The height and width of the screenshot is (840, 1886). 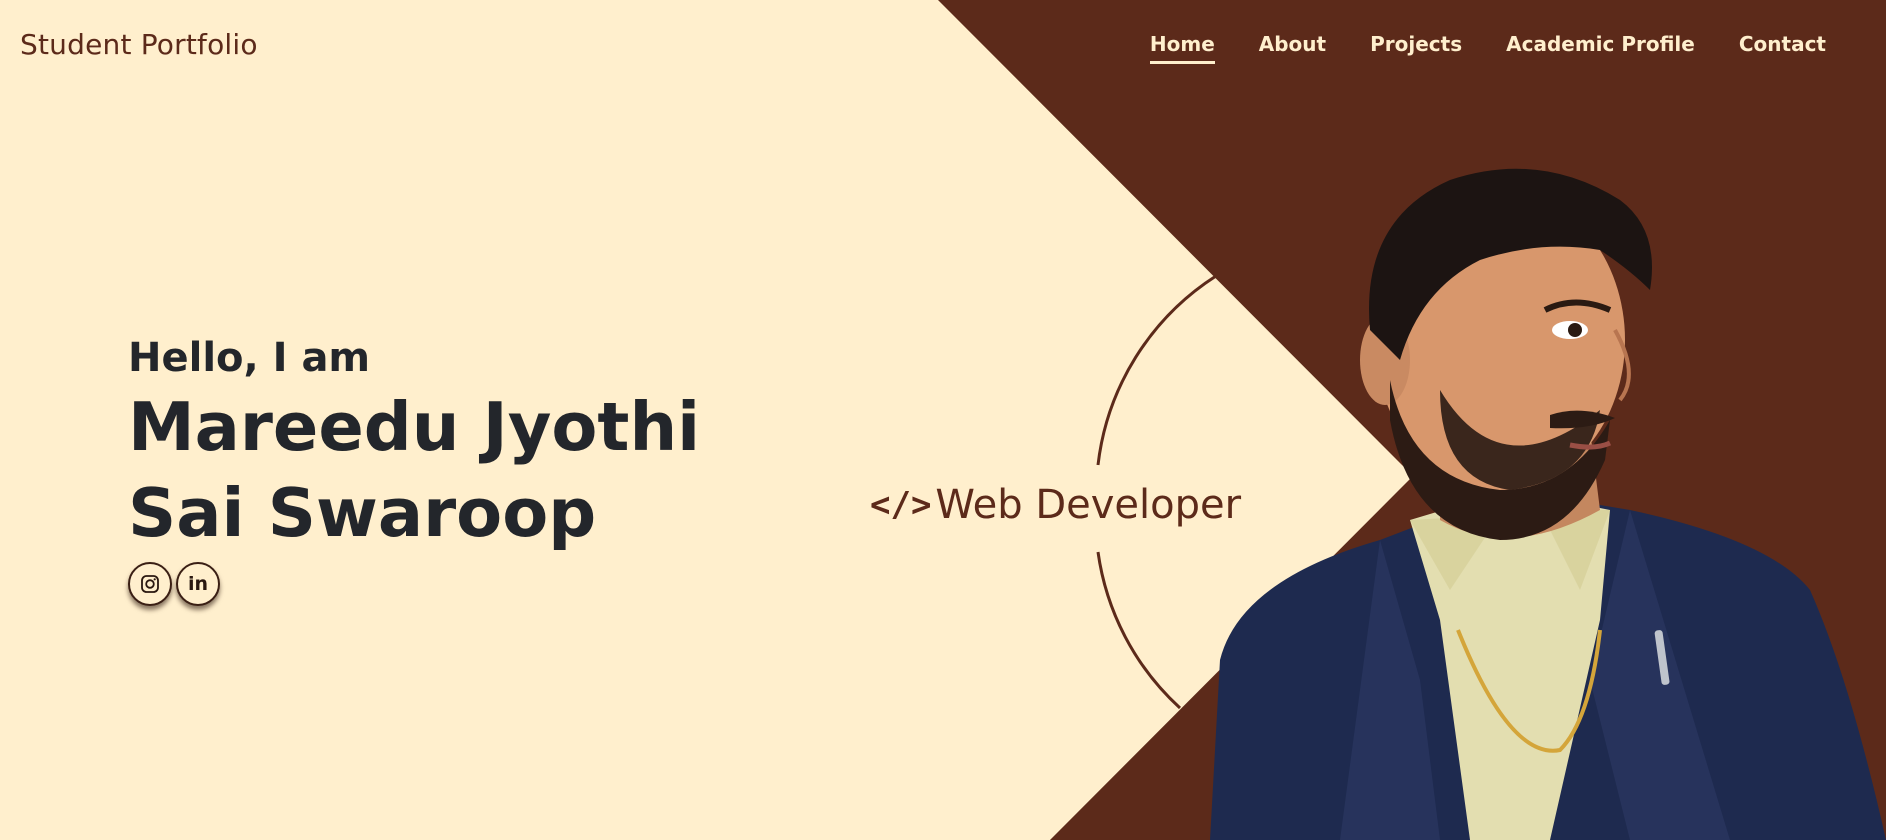 I want to click on hero-intro: Hello, I am Mareedu Jyothi Sai Swaroop, so click(x=414, y=444).